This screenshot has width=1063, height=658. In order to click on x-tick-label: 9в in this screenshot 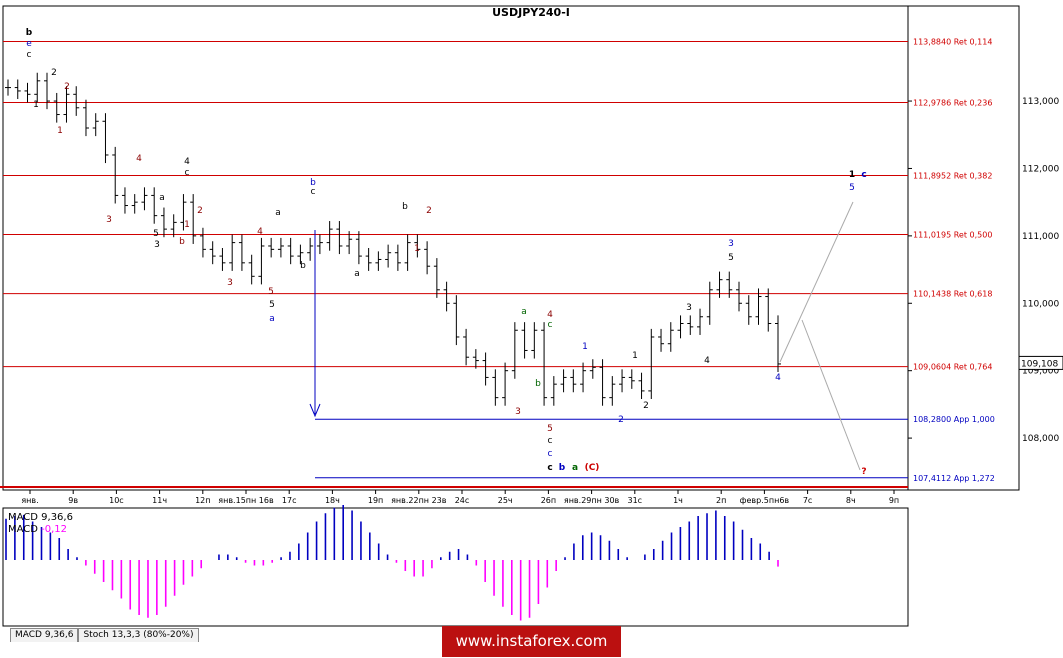, I will do `click(73, 500)`.